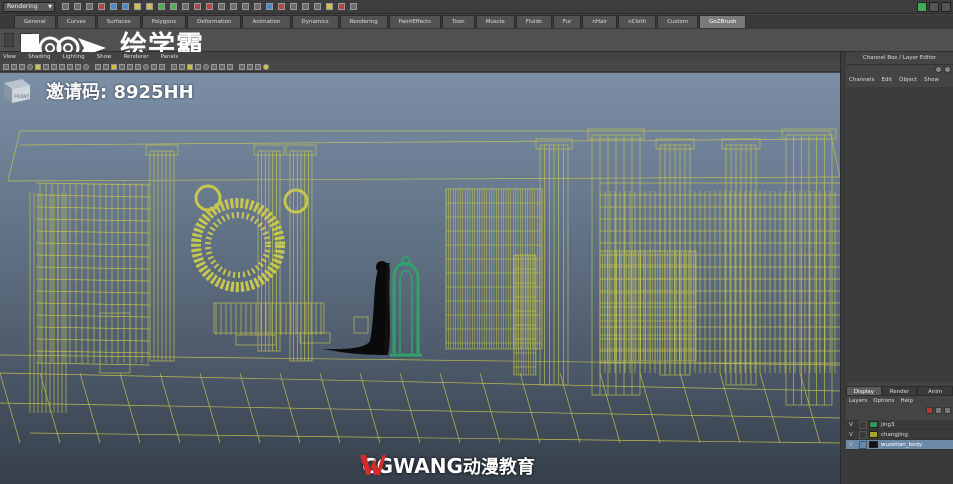 The width and height of the screenshot is (953, 484). I want to click on construction-history-icon, so click(257, 6).